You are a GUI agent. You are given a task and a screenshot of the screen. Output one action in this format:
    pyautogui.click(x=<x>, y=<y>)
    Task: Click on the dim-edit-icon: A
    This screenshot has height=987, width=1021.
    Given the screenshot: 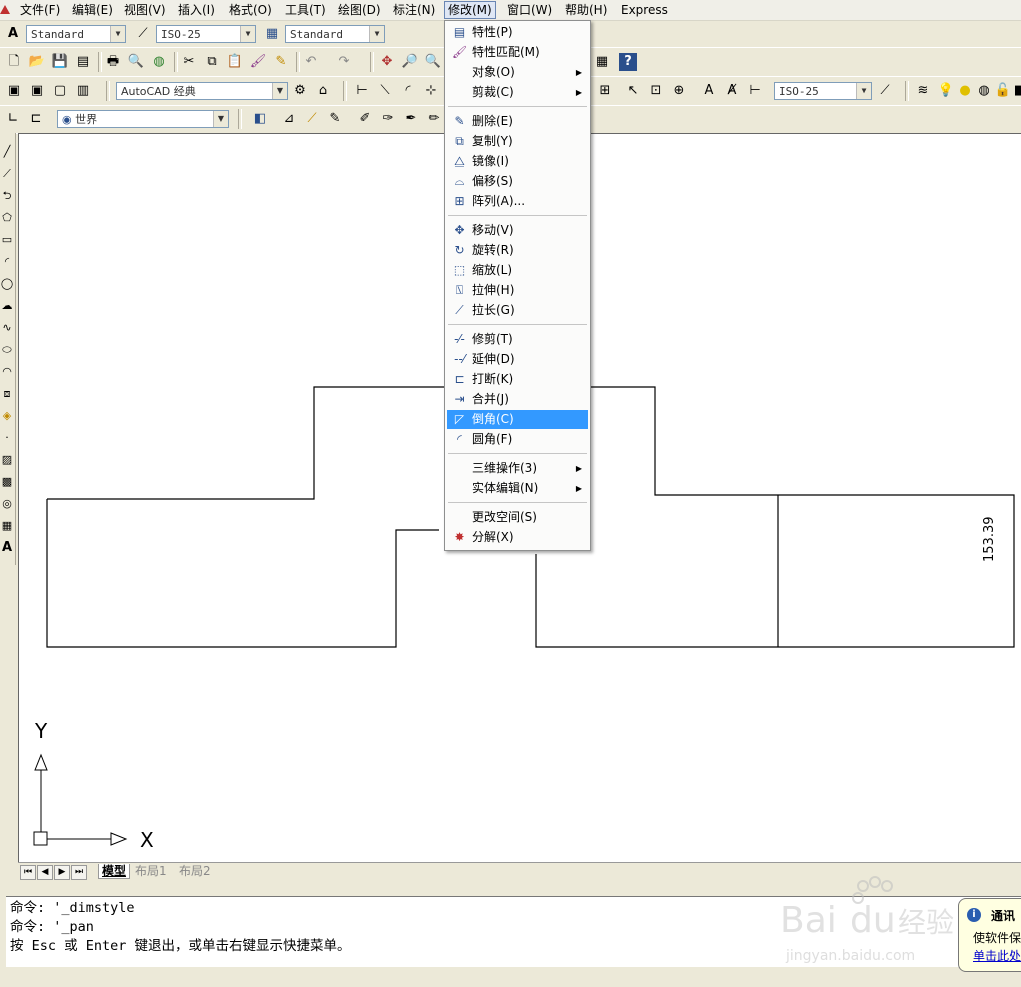 What is the action you would take?
    pyautogui.click(x=709, y=91)
    